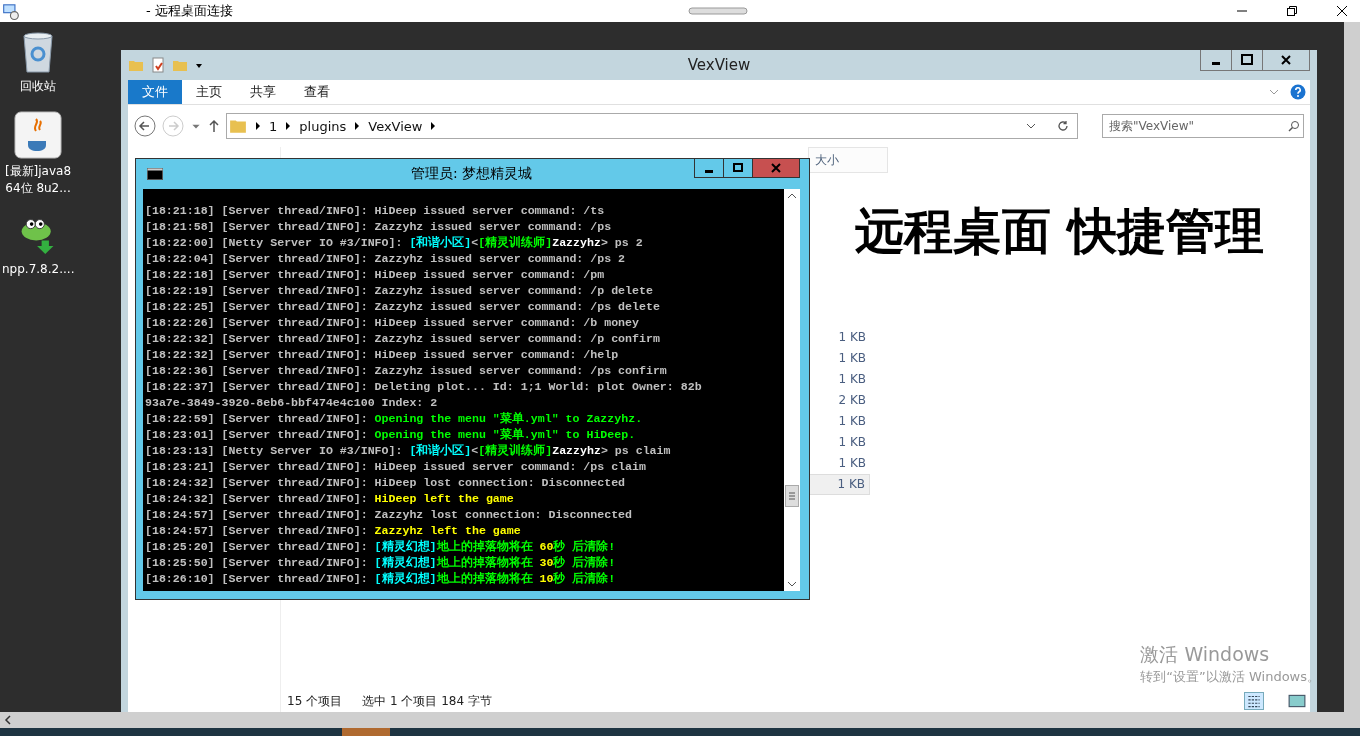 This screenshot has height=736, width=1360. I want to click on window-title: VexView, so click(719, 65).